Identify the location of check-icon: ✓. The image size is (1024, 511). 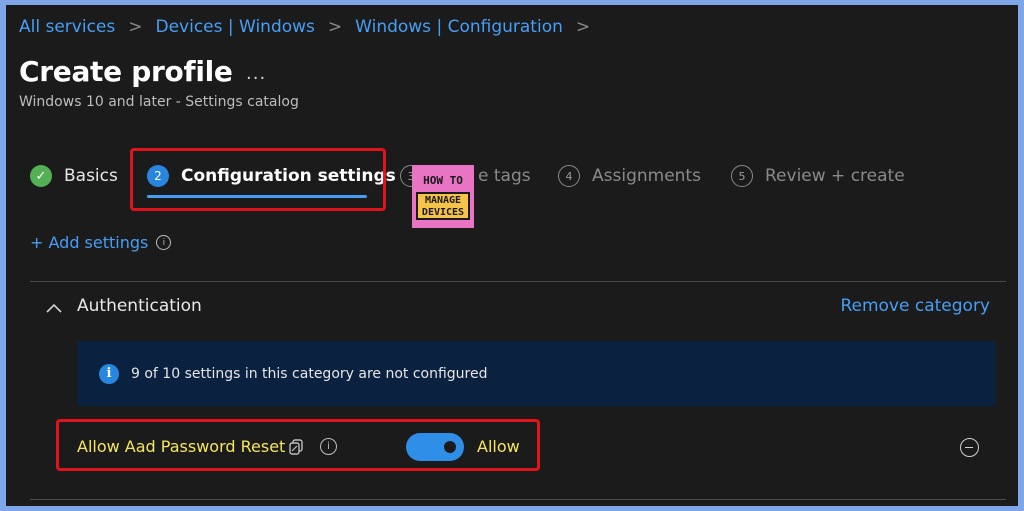
(41, 176).